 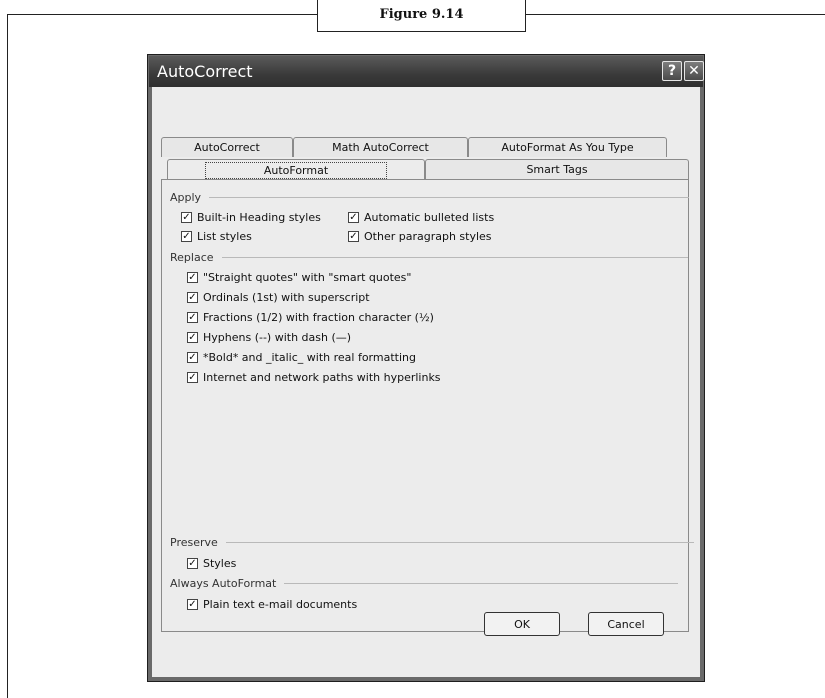 I want to click on checkbox-straight-quotes: ✓ "Straight quotes" with "smart quotes", so click(x=299, y=277).